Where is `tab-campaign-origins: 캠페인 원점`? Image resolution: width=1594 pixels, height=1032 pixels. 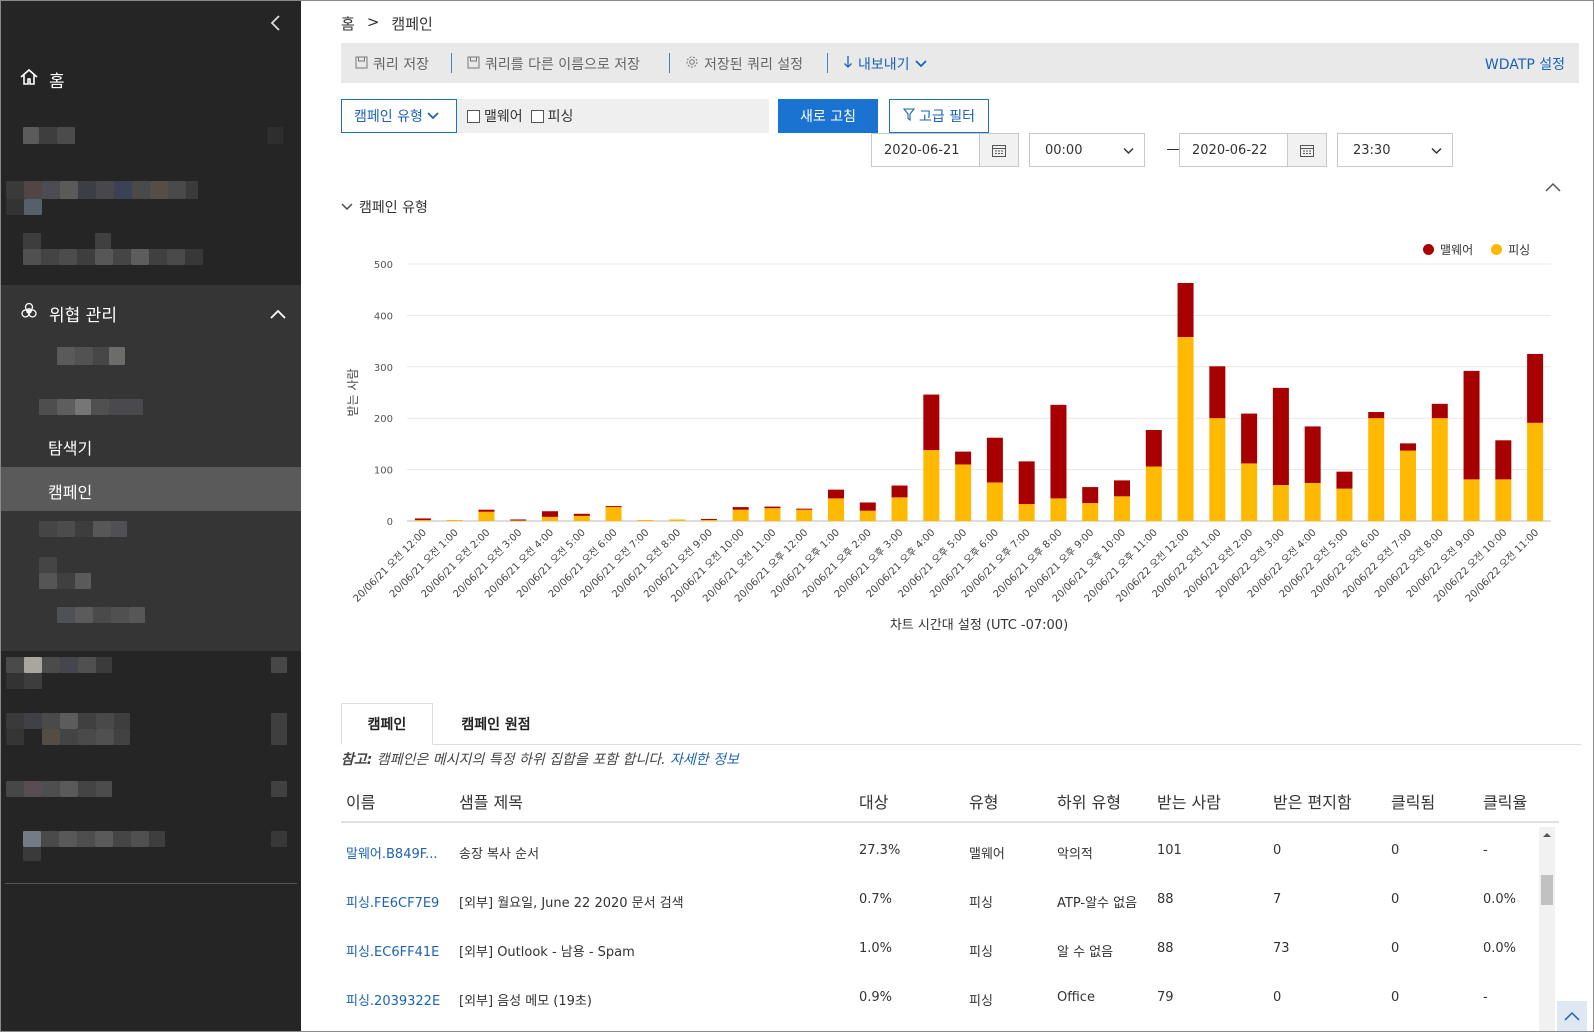
tab-campaign-origins: 캠페인 원점 is located at coordinates (496, 724).